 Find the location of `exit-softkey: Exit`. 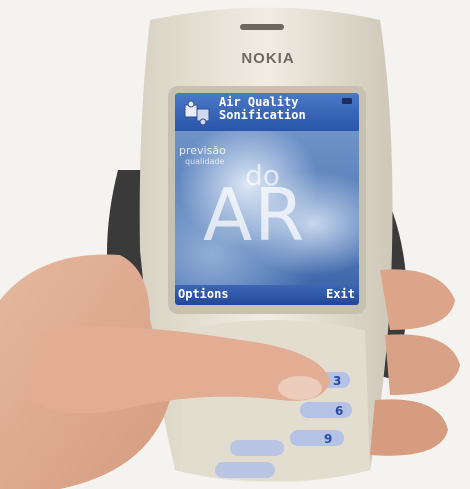

exit-softkey: Exit is located at coordinates (340, 294).